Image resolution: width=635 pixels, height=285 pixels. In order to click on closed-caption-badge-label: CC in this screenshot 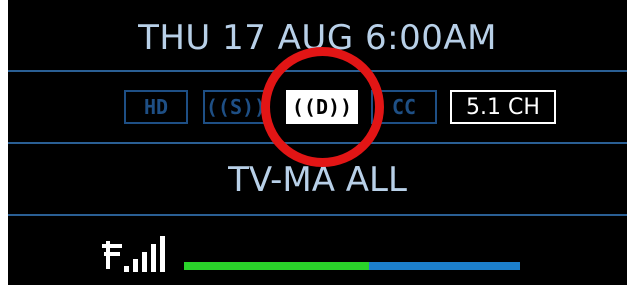, I will do `click(404, 107)`.